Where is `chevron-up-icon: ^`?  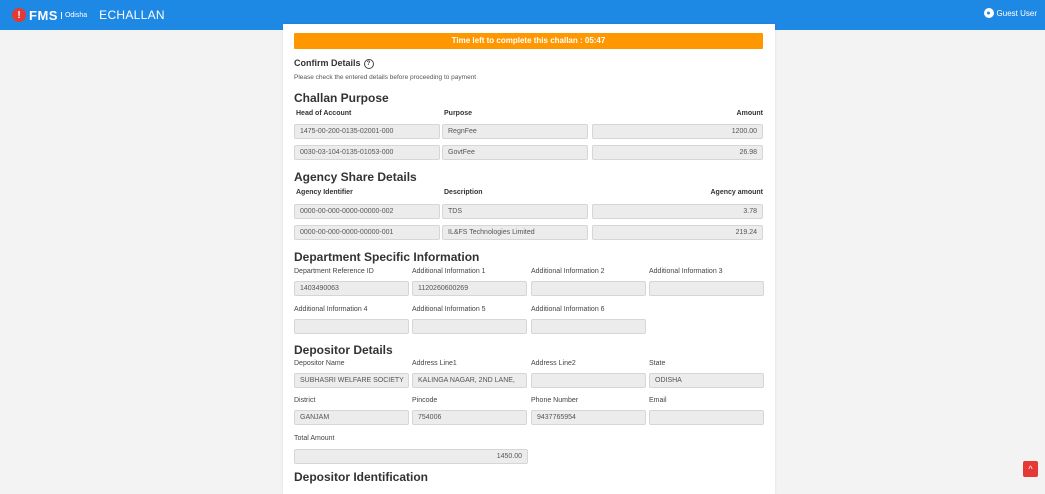 chevron-up-icon: ^ is located at coordinates (1030, 469).